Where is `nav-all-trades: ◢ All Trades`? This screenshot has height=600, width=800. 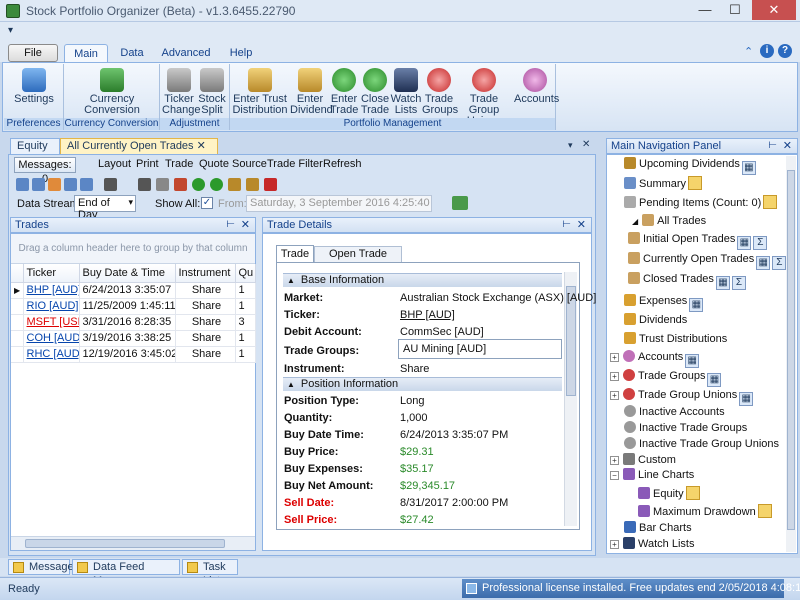
nav-all-trades: ◢ All Trades is located at coordinates (669, 220).